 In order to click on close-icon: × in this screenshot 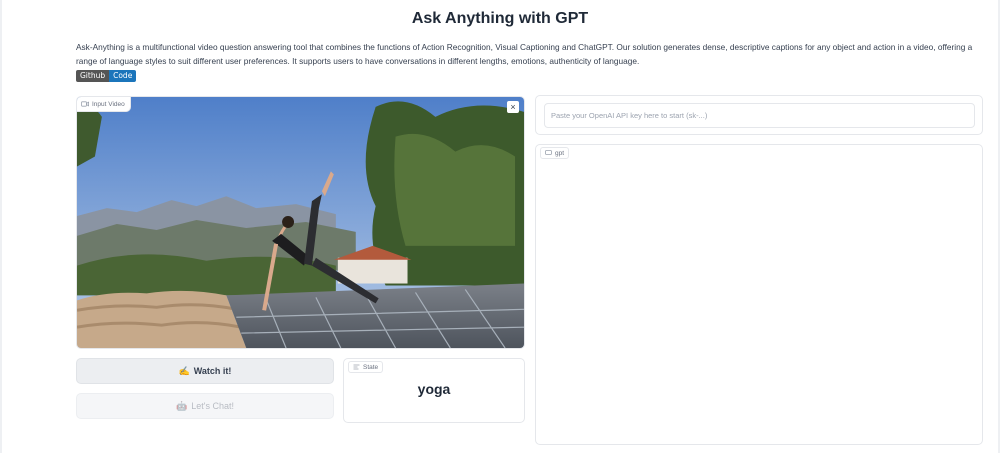, I will do `click(513, 106)`.